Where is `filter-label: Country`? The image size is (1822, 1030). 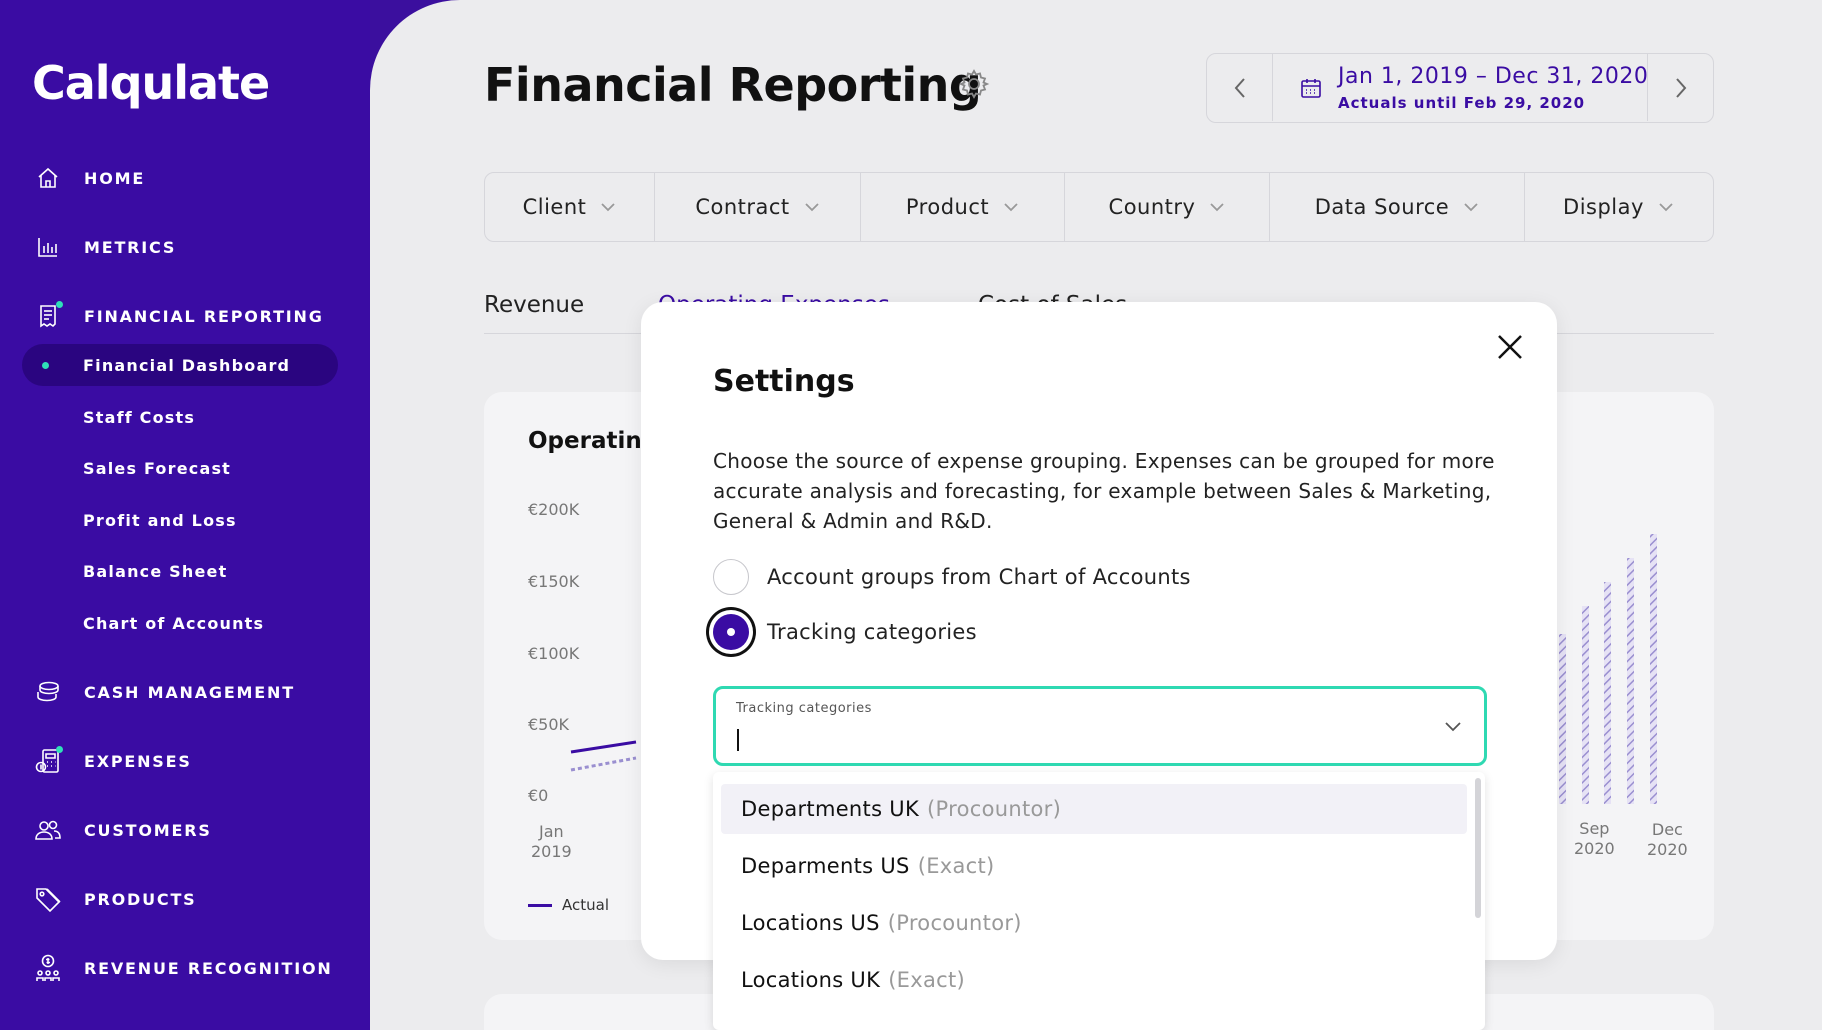
filter-label: Country is located at coordinates (1152, 207).